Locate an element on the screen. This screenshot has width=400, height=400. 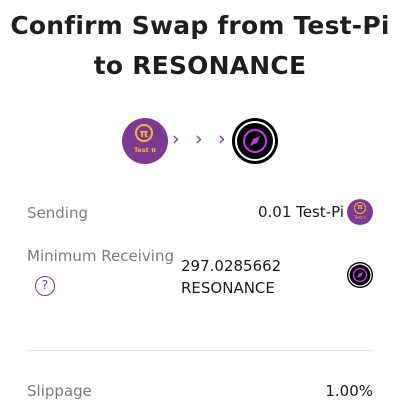
sending-label: Sending is located at coordinates (57, 213).